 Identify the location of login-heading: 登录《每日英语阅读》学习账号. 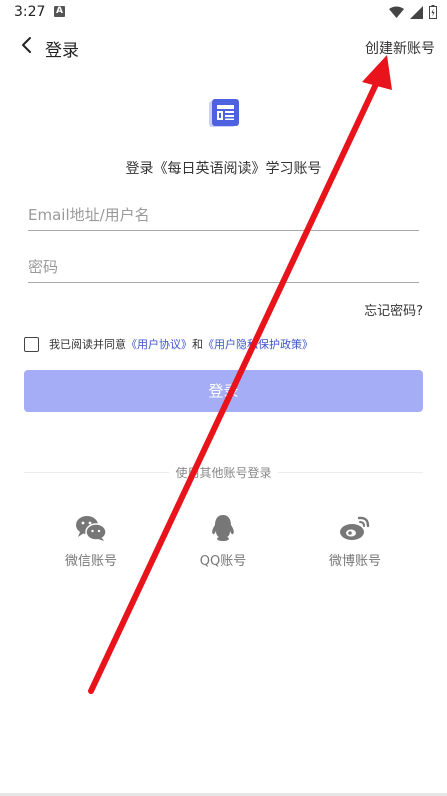
(223, 169).